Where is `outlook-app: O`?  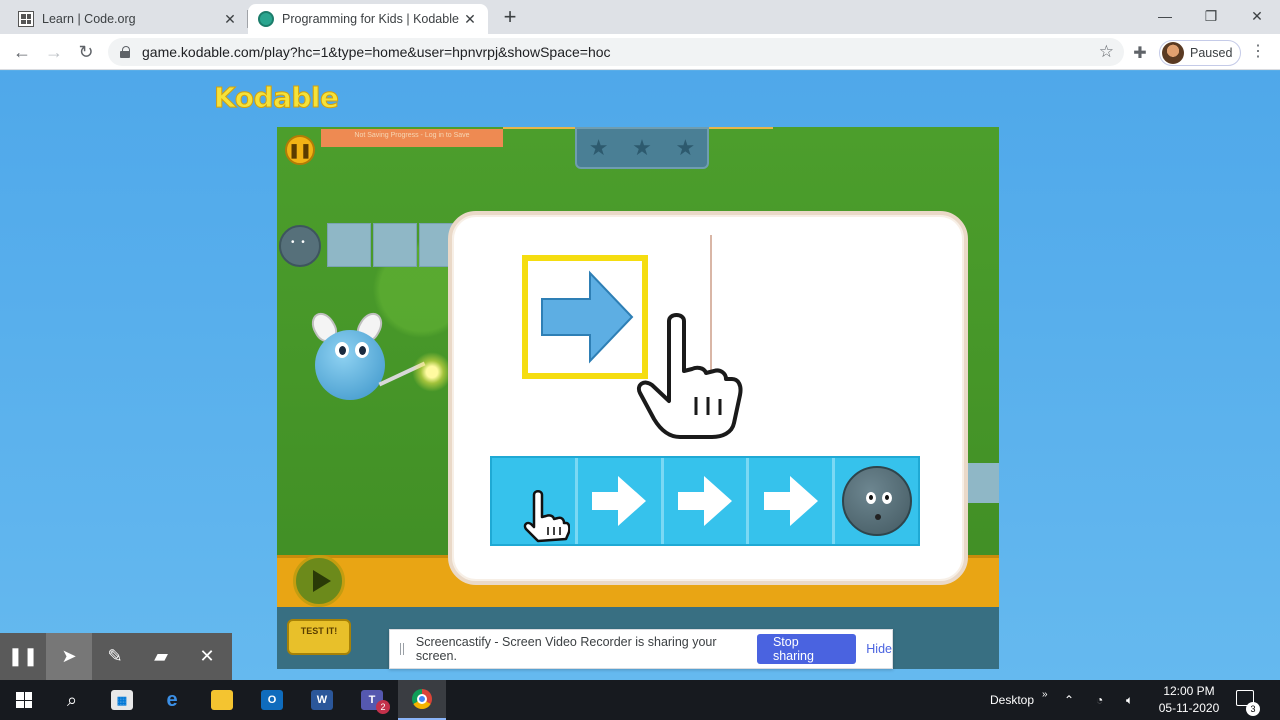
outlook-app: O is located at coordinates (272, 700).